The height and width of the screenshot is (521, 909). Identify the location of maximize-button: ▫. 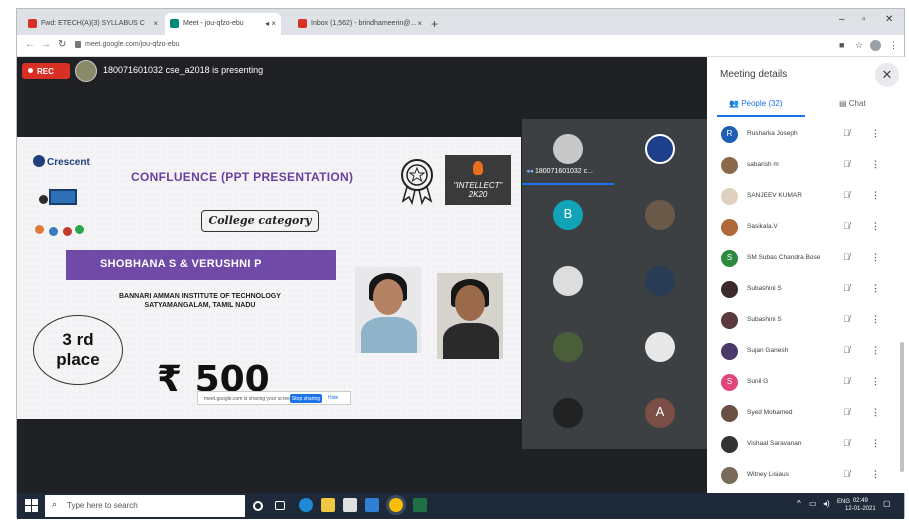
(864, 19).